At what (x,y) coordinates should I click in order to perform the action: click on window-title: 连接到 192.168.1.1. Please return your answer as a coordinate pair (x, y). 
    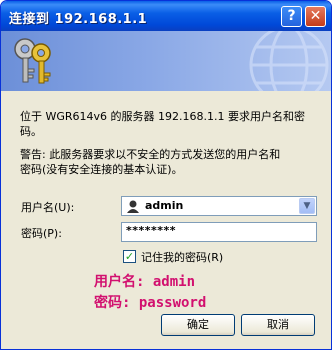
    Looking at the image, I should click on (78, 19).